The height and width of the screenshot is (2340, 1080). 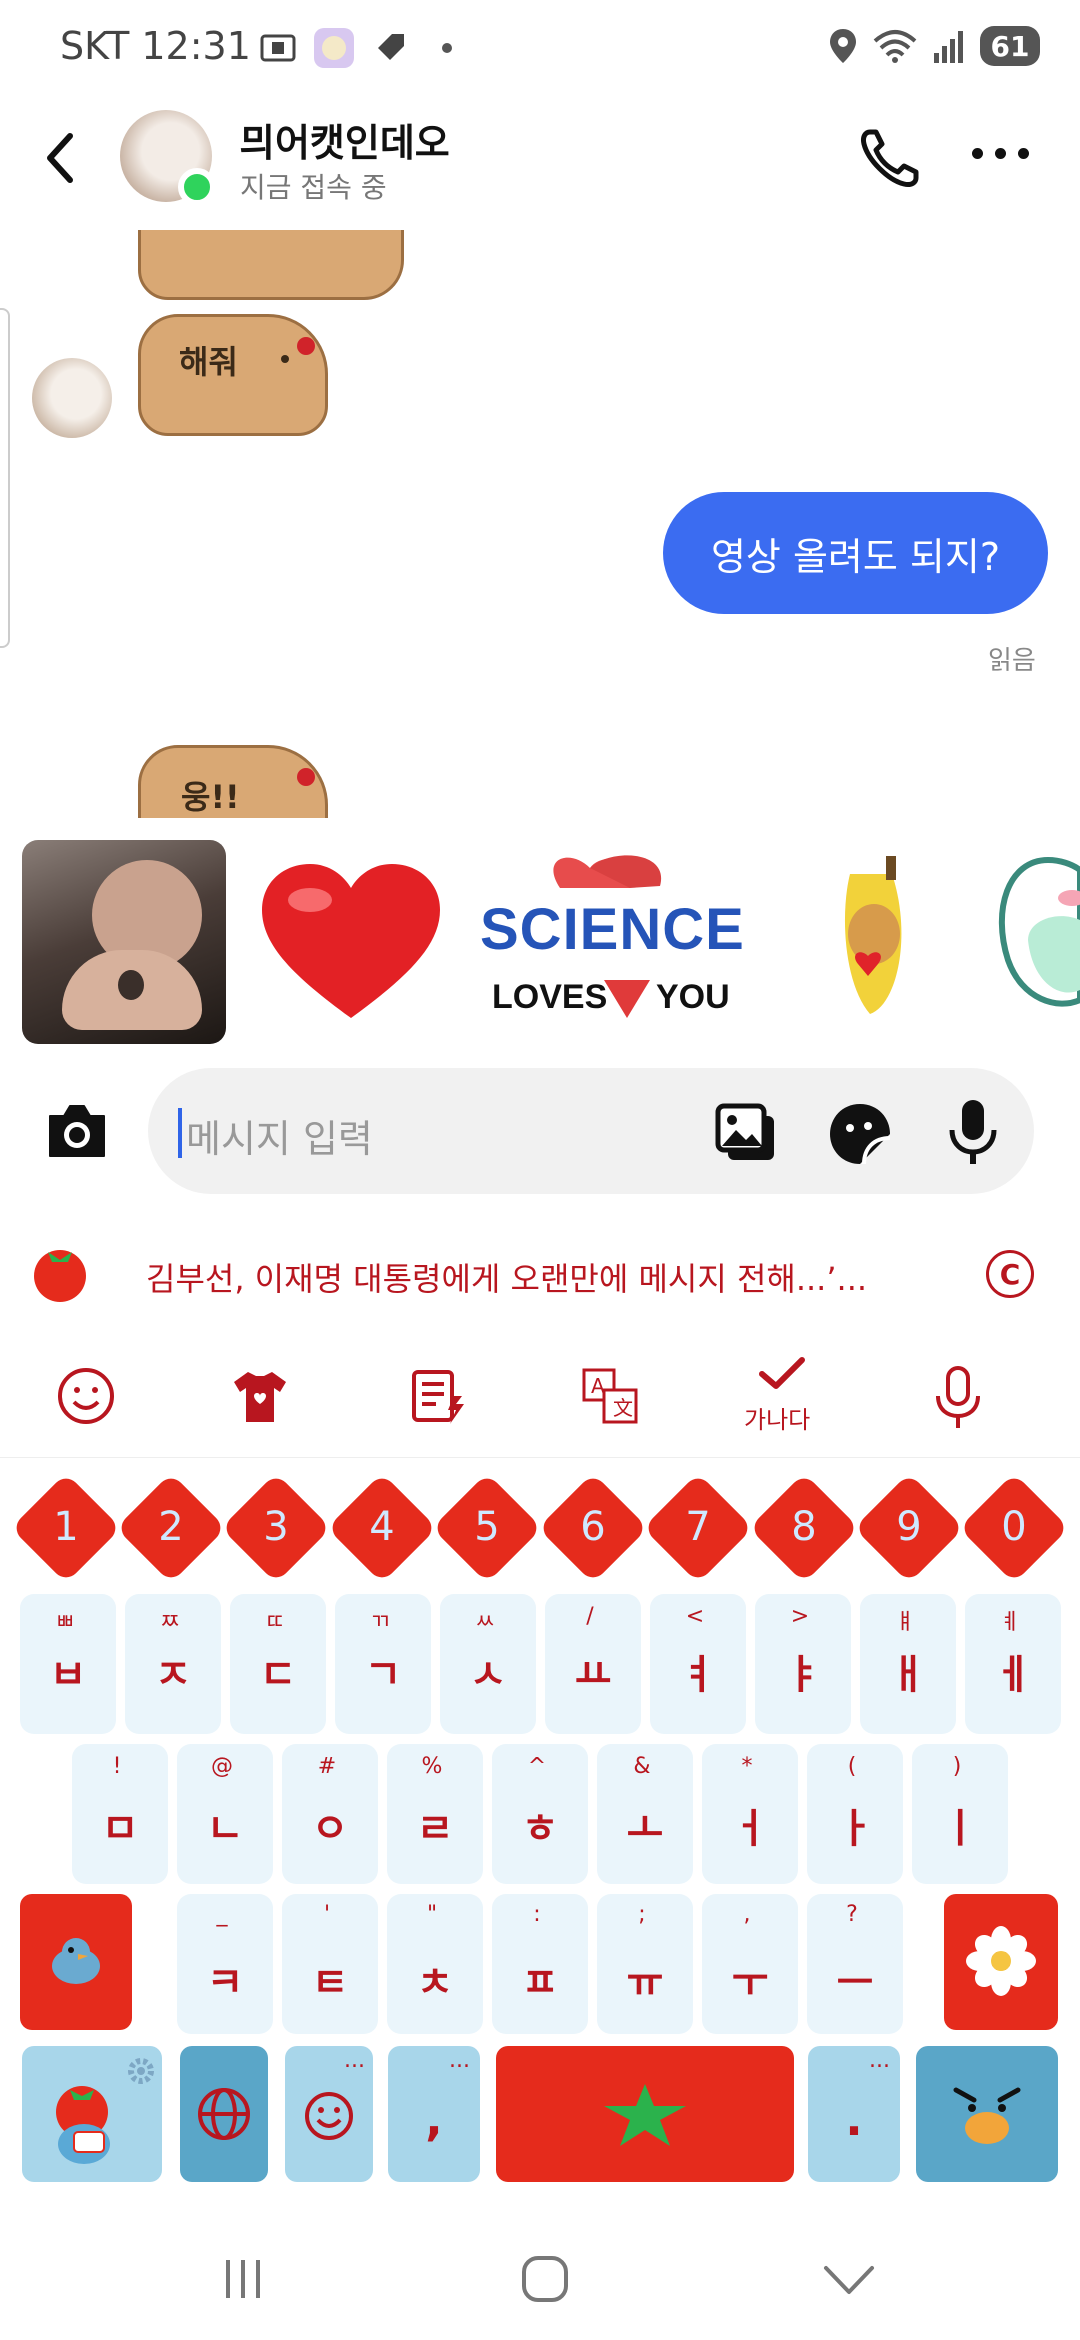 What do you see at coordinates (803, 1664) in the screenshot?
I see `key-ya: > ㅑ` at bounding box center [803, 1664].